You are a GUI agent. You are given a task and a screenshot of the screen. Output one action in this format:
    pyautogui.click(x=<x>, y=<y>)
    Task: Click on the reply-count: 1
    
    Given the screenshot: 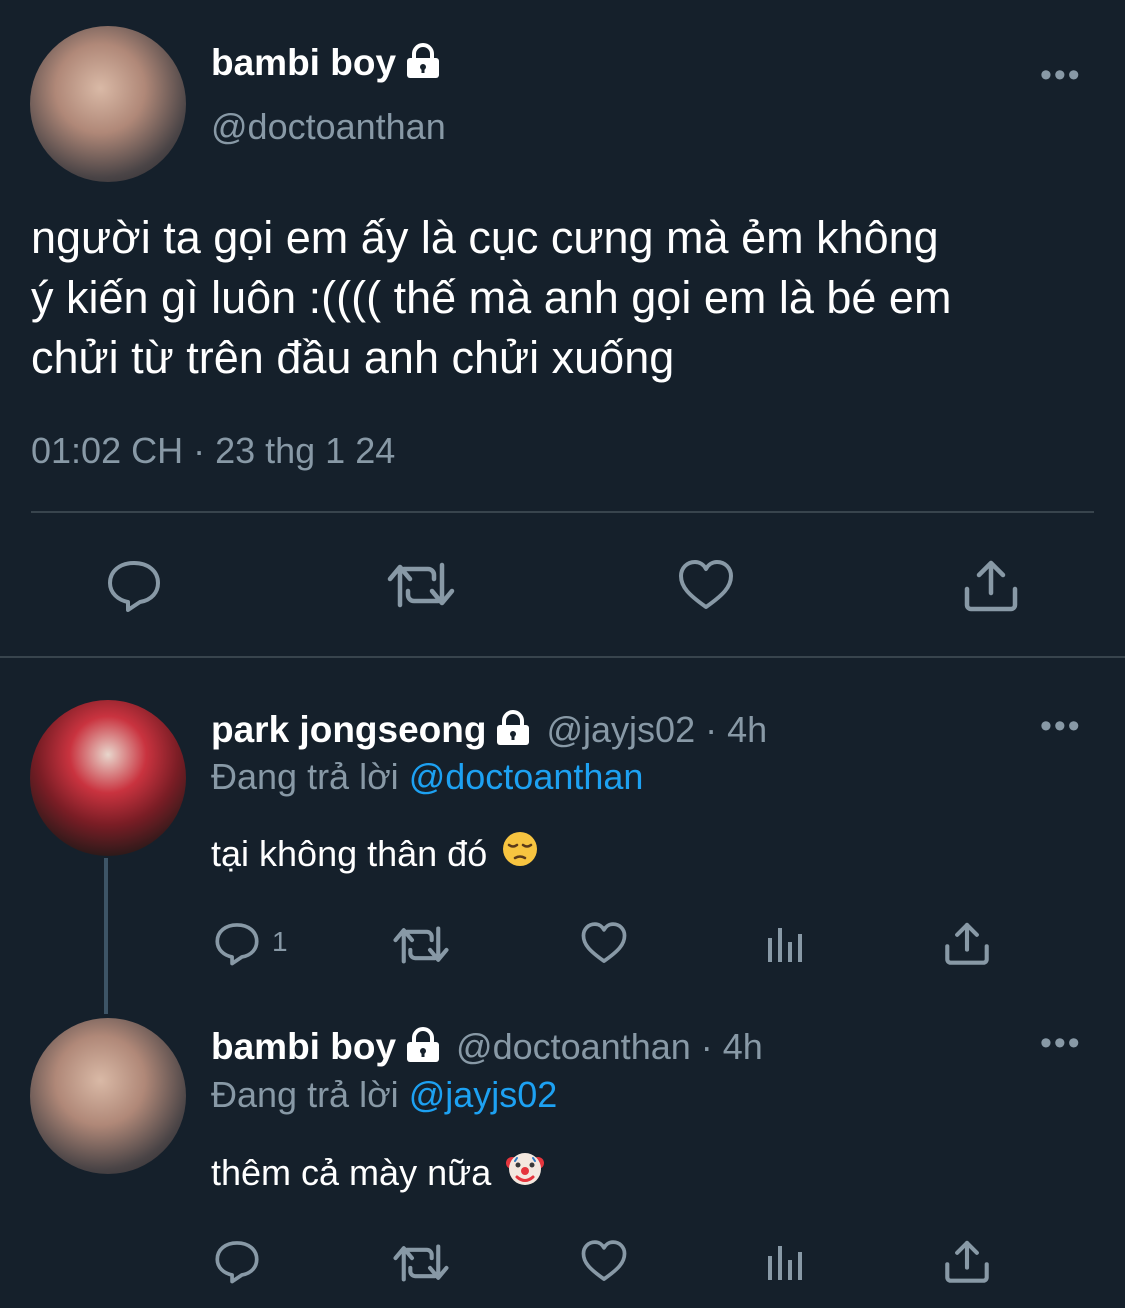 What is the action you would take?
    pyautogui.click(x=280, y=941)
    